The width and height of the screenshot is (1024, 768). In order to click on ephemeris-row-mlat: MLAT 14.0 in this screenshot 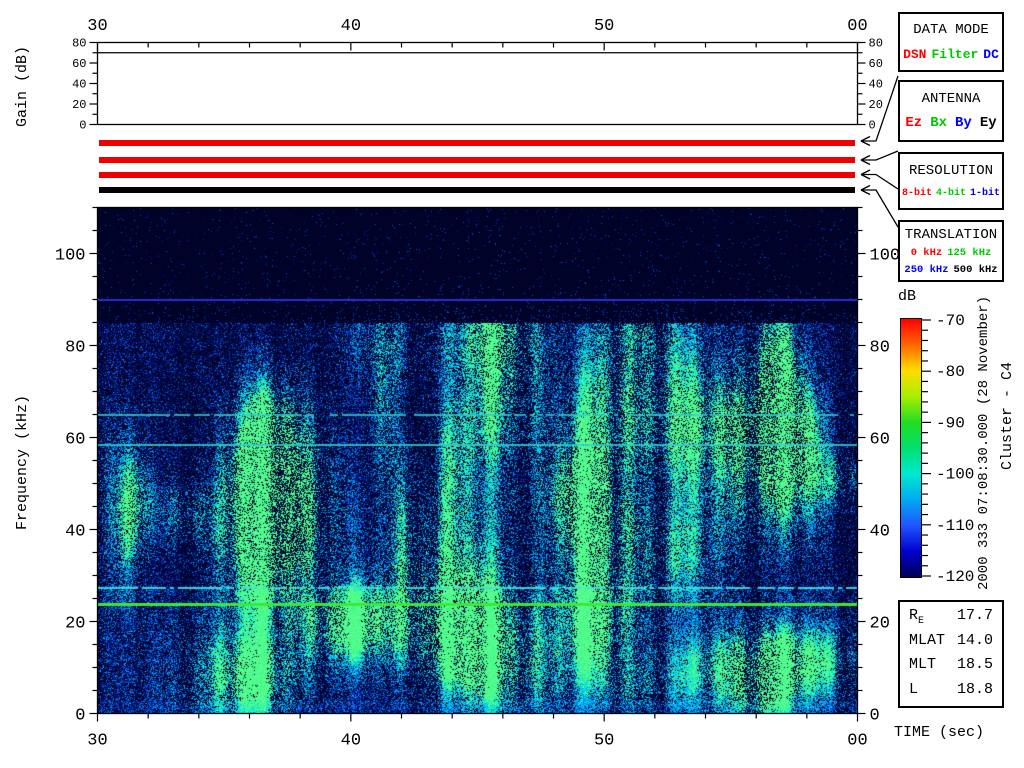, I will do `click(951, 640)`.